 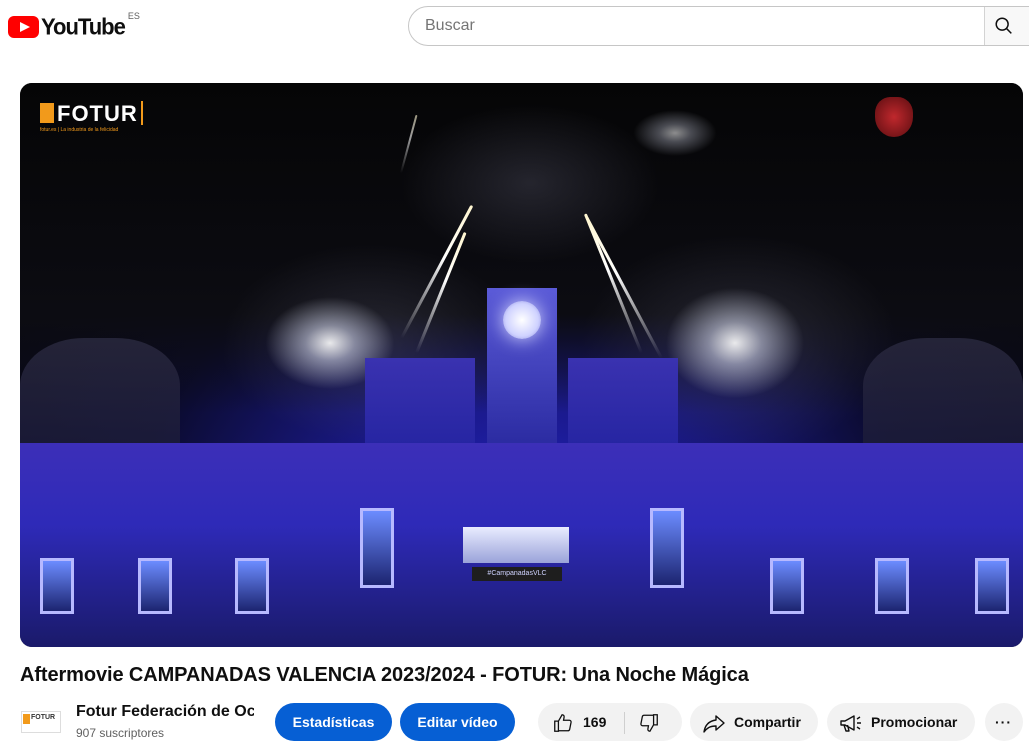 I want to click on megaphone-icon, so click(x=850, y=723).